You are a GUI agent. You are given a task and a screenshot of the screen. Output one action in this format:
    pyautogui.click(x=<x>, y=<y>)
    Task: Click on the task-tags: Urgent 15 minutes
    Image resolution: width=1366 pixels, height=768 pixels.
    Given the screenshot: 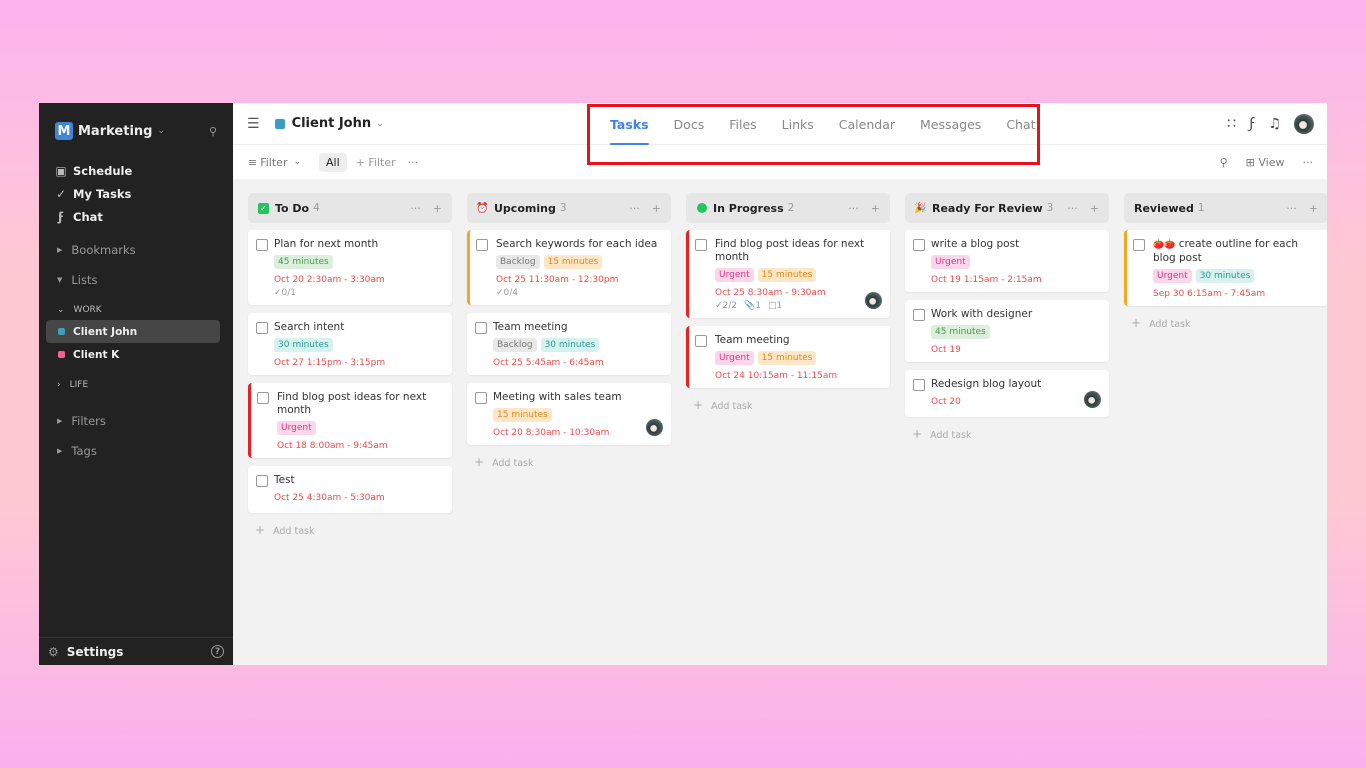 What is the action you would take?
    pyautogui.click(x=798, y=275)
    